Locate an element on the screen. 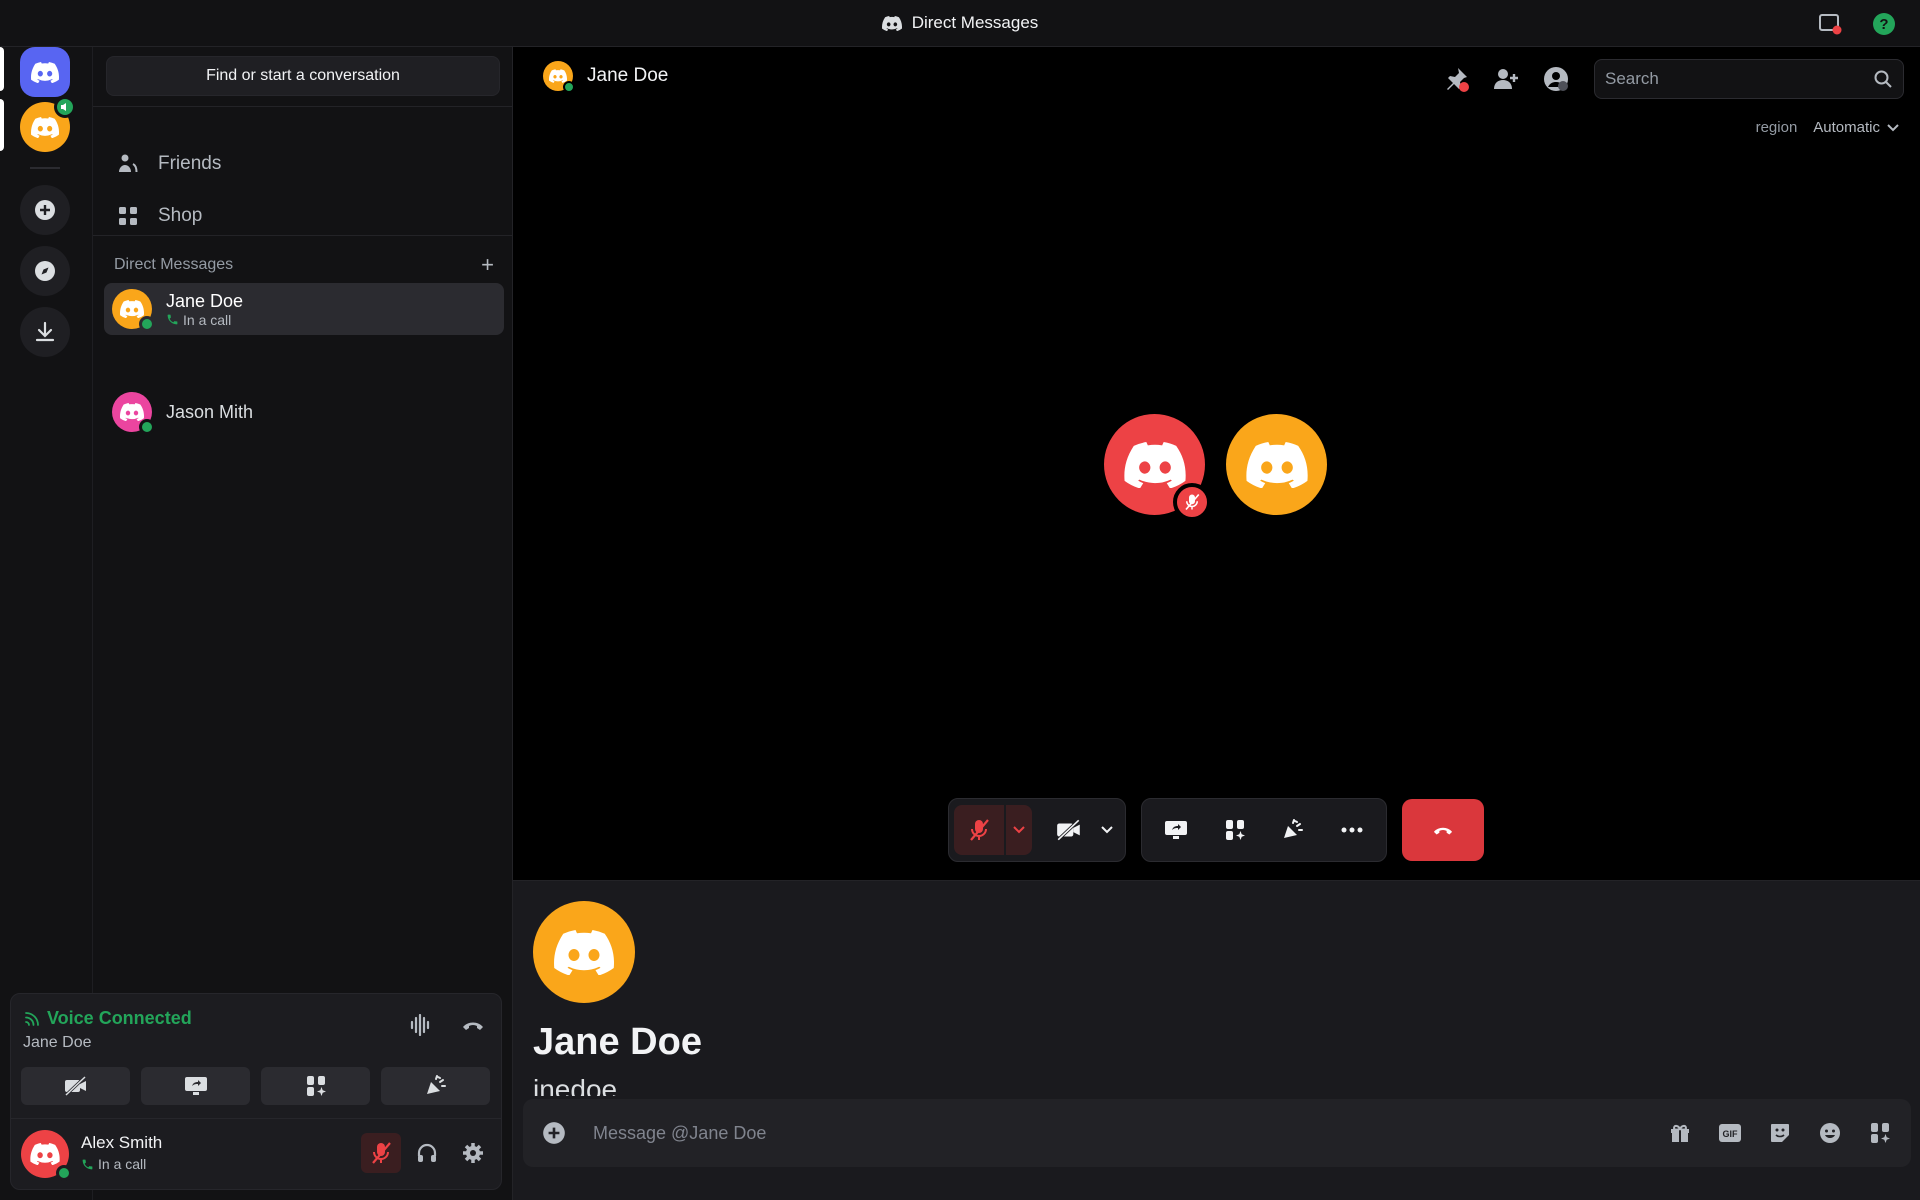  noise-suppression-icon is located at coordinates (421, 1027).